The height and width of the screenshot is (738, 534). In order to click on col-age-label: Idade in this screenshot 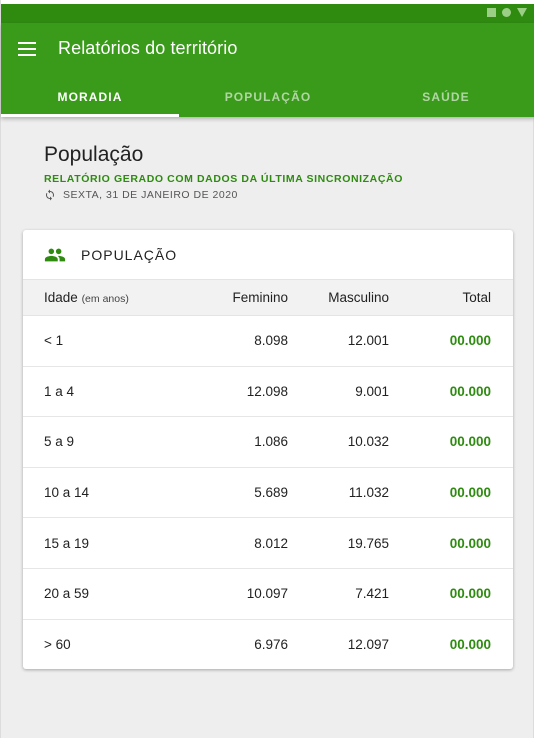, I will do `click(61, 297)`.